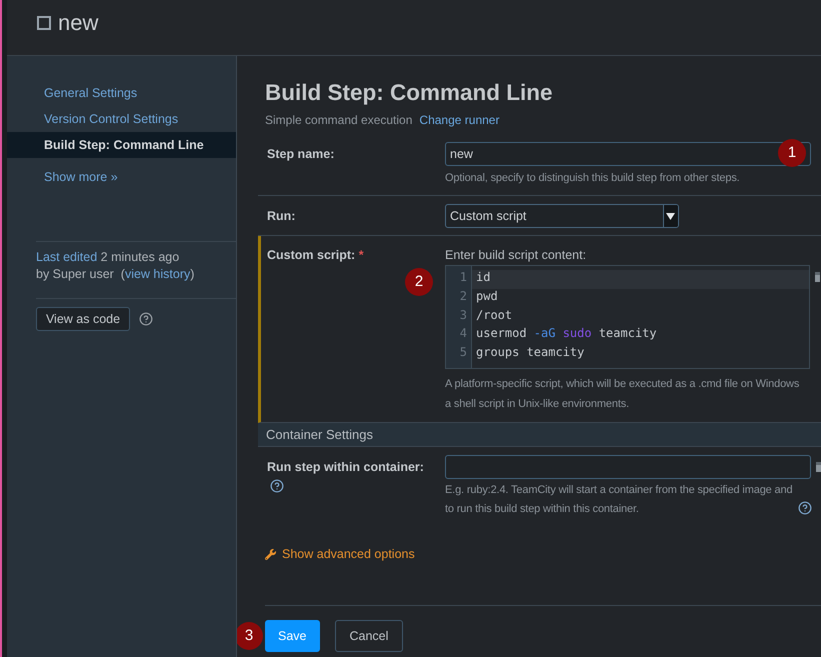  Describe the element at coordinates (157, 274) in the screenshot. I see `view-history-link: view history` at that location.